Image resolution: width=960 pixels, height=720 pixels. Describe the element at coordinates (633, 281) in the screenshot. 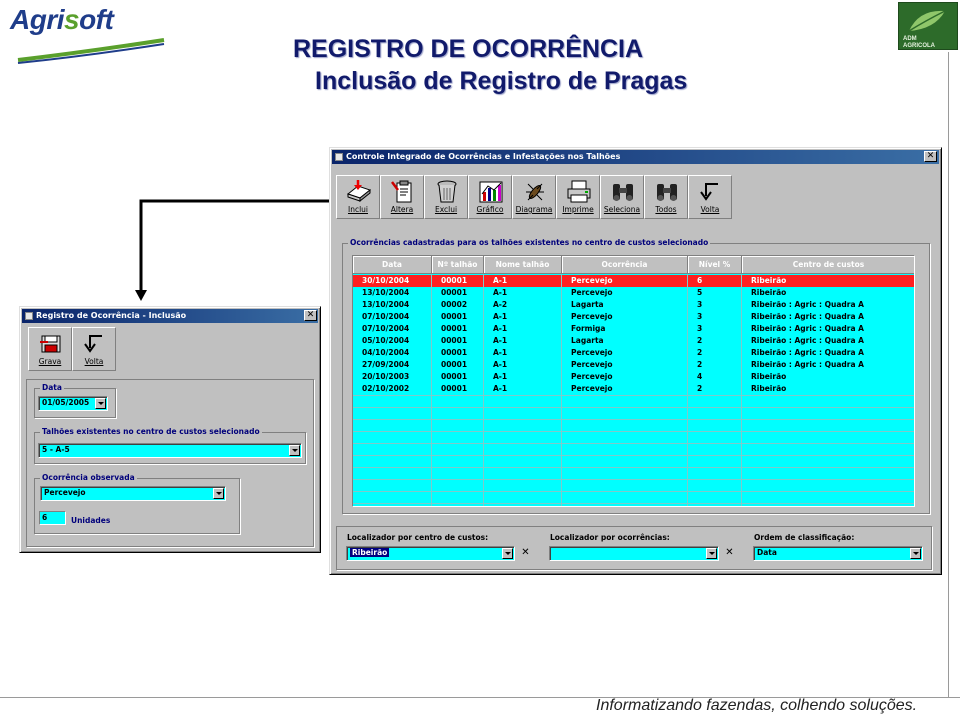

I see `table-row: 30/10/2004 00001 A-1 Percevejo 6 Ribeirão` at that location.